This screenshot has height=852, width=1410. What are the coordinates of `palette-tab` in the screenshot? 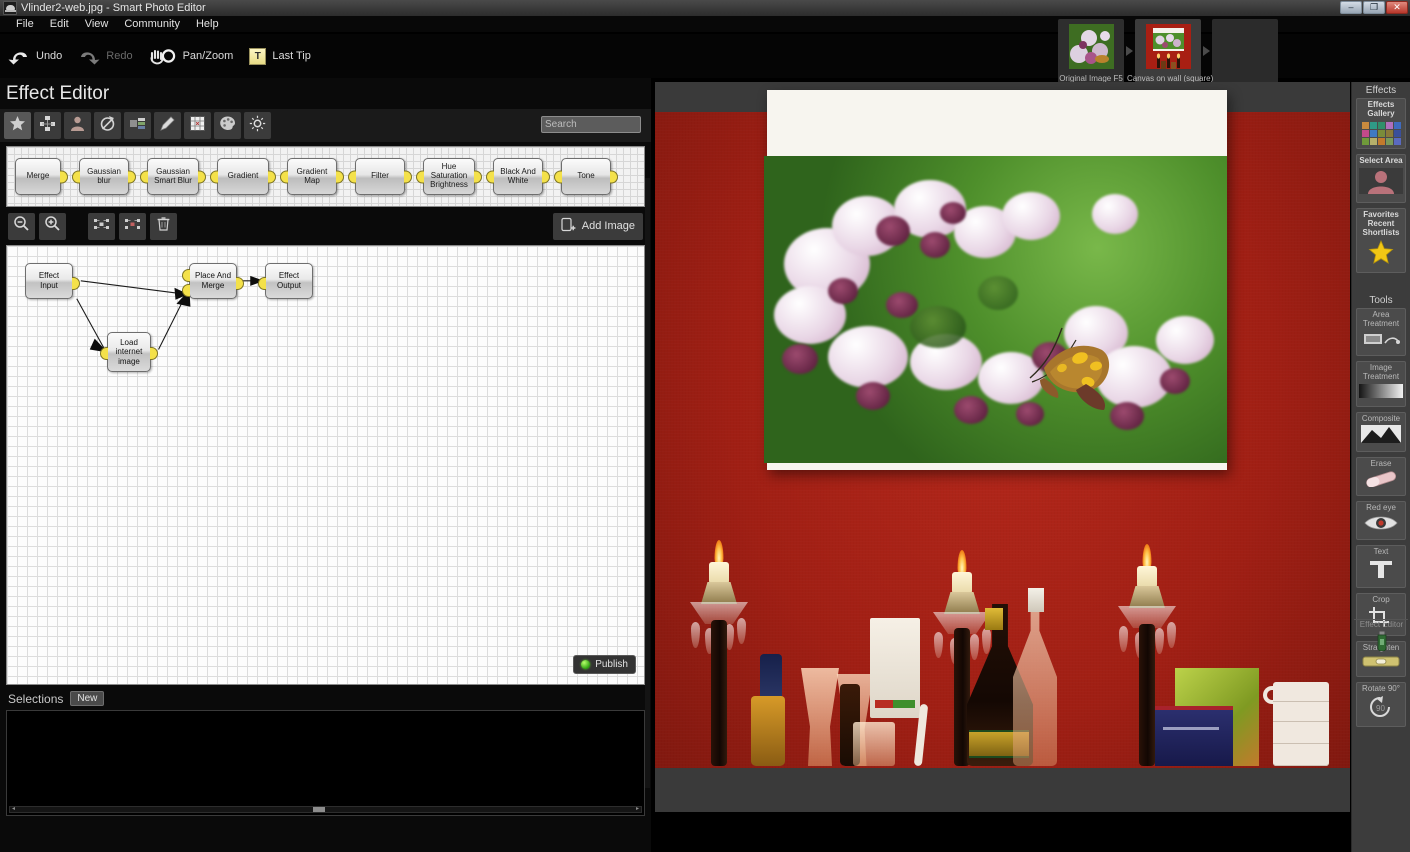 It's located at (227, 125).